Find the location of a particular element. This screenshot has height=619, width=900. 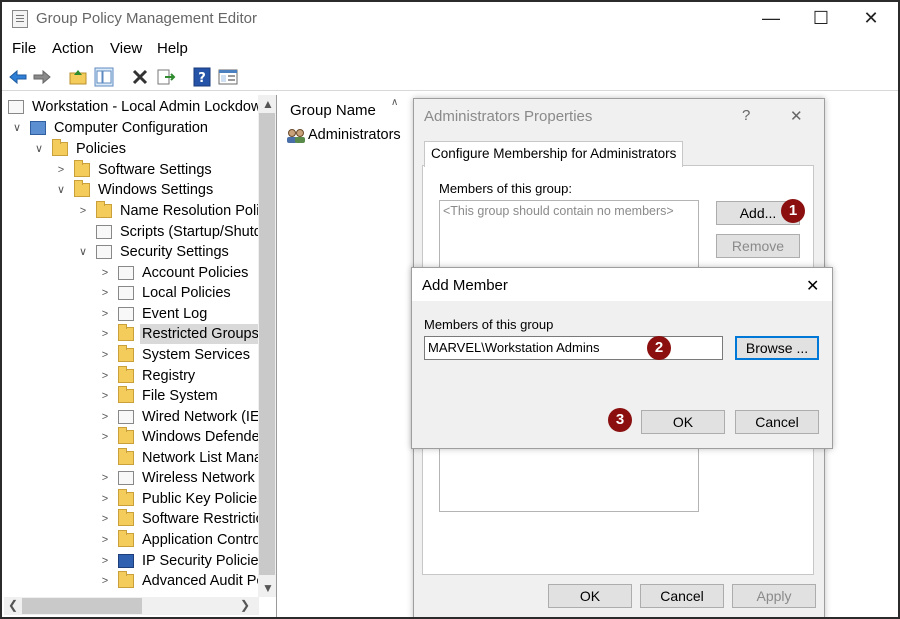

tree-horizontal-scrollbar: ❮ ❯ is located at coordinates (131, 606).